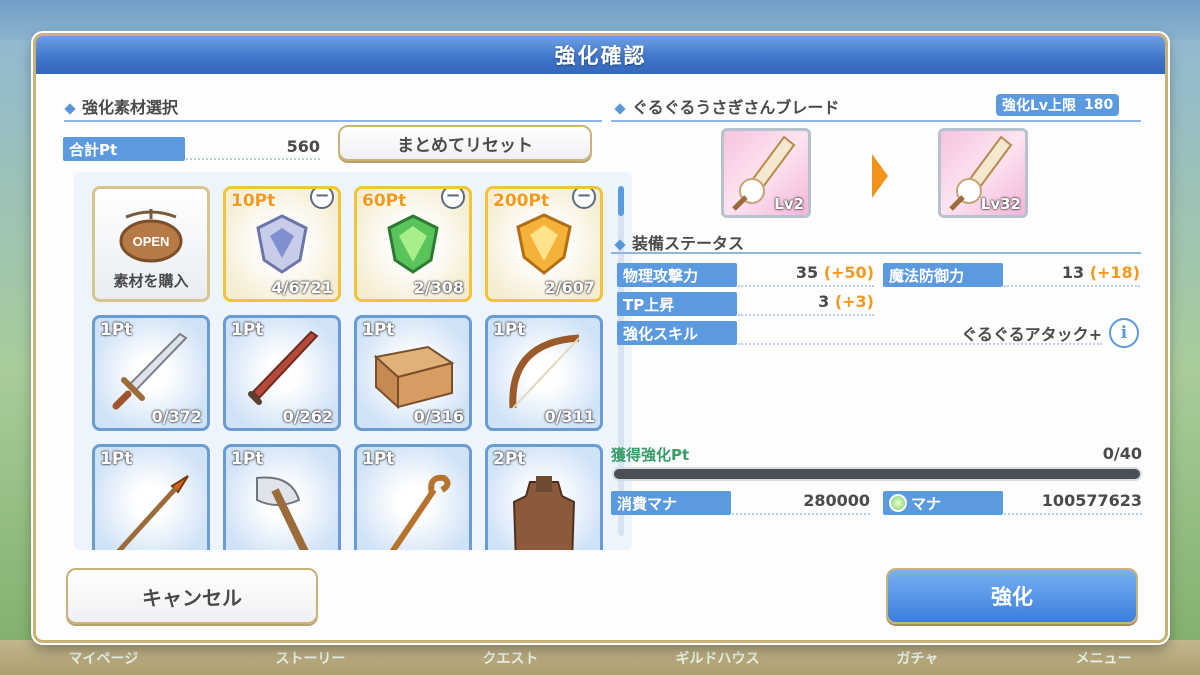 This screenshot has height=675, width=1200. What do you see at coordinates (1073, 514) in the screenshot?
I see `mana-dots` at bounding box center [1073, 514].